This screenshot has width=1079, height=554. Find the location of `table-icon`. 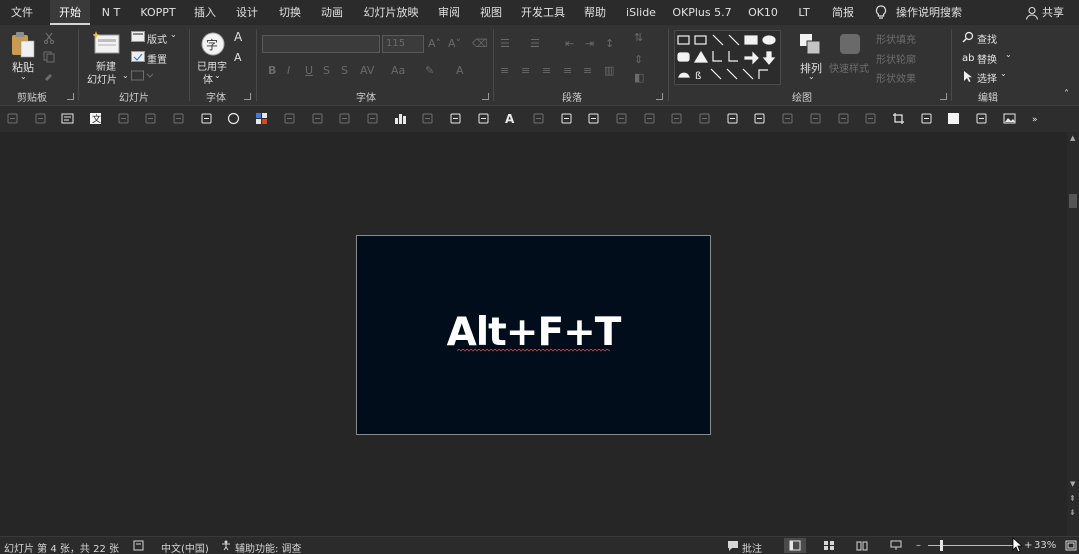

table-icon is located at coordinates (483, 118).